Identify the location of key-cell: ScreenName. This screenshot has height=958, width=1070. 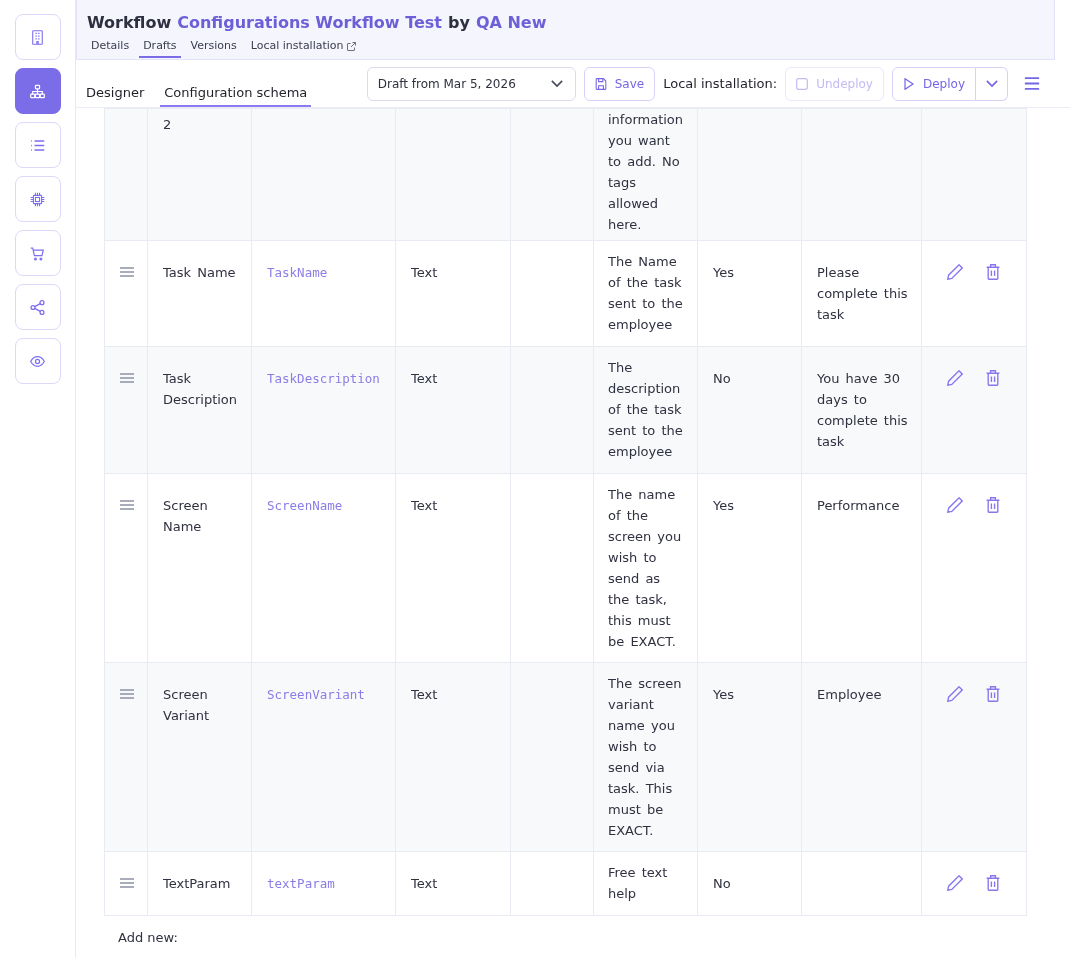
(323, 568).